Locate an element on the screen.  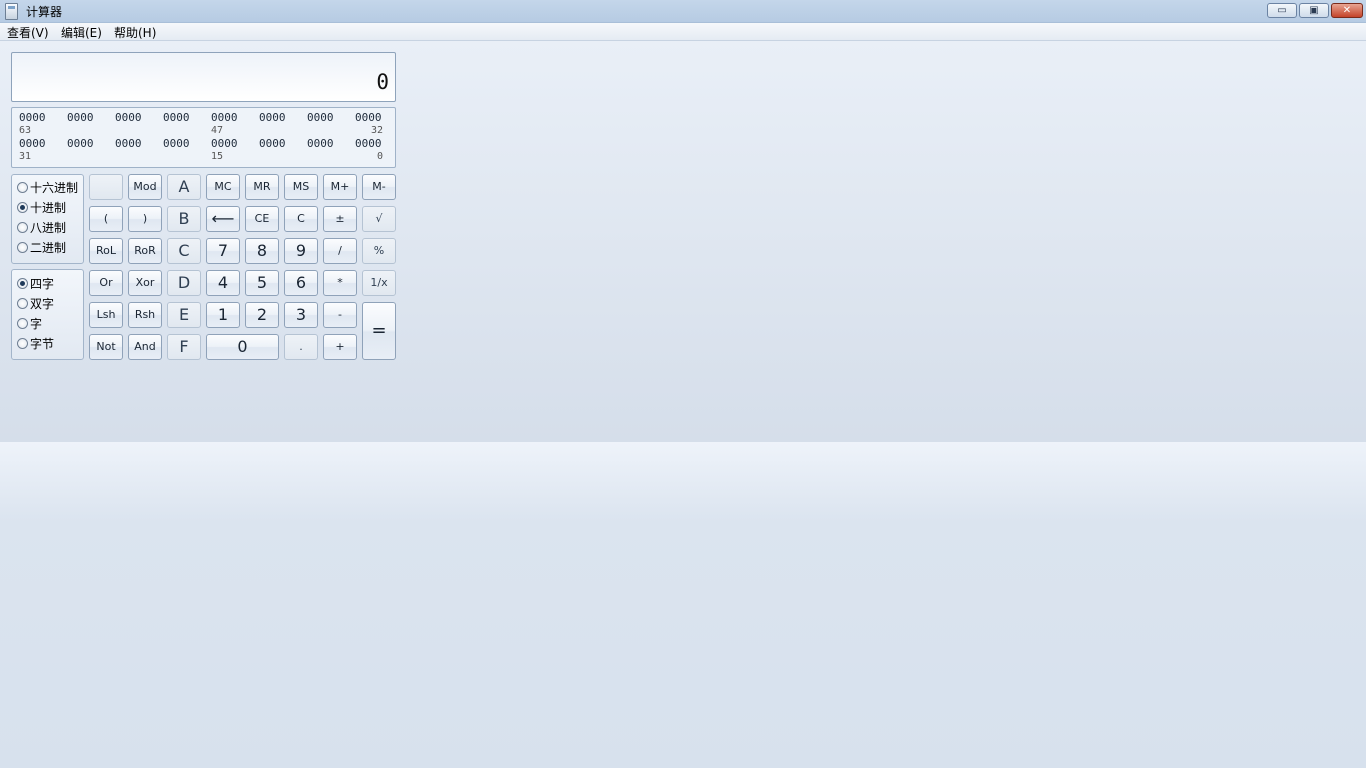
radio-qword: 四字 is located at coordinates (35, 284).